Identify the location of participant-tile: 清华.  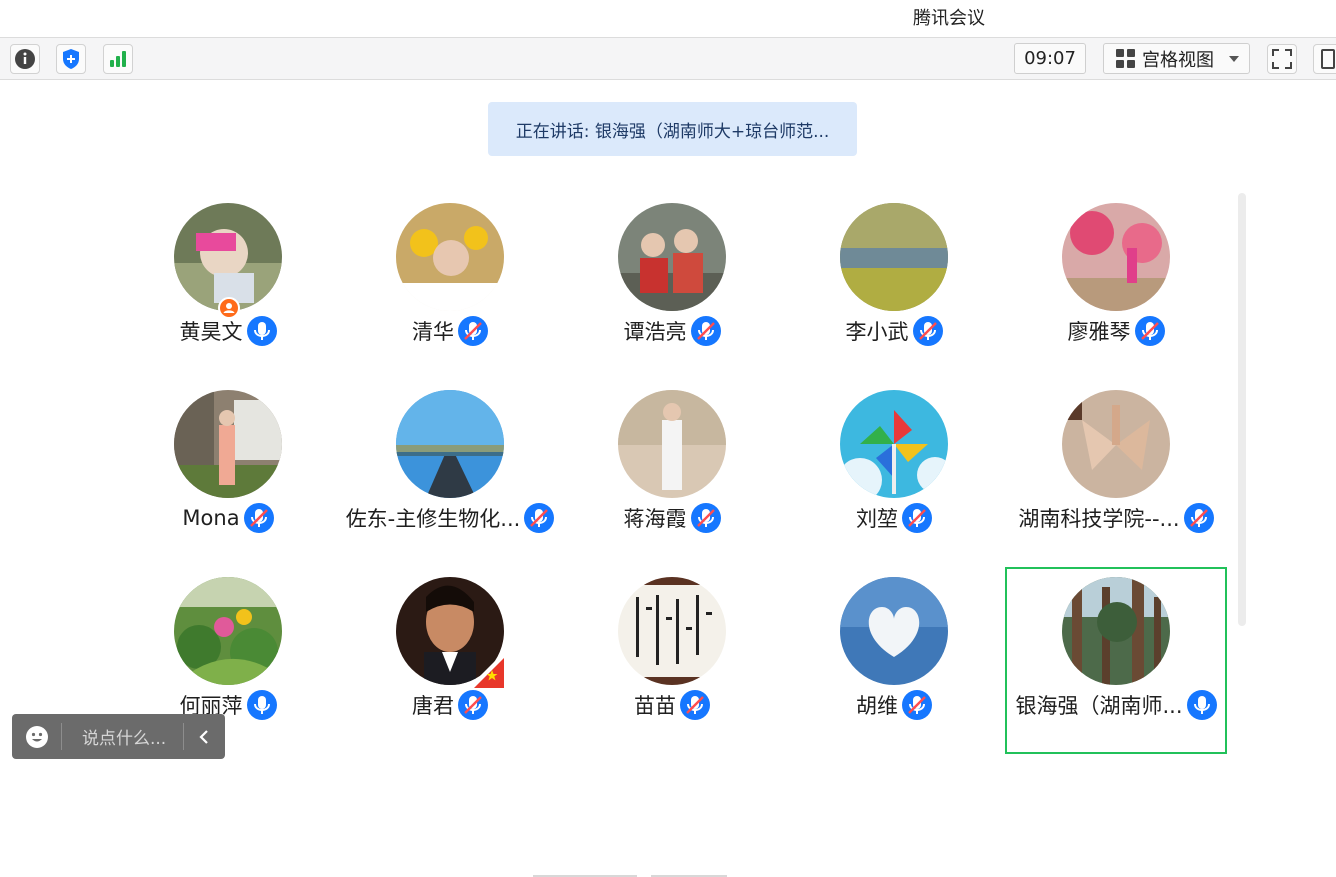
(450, 286).